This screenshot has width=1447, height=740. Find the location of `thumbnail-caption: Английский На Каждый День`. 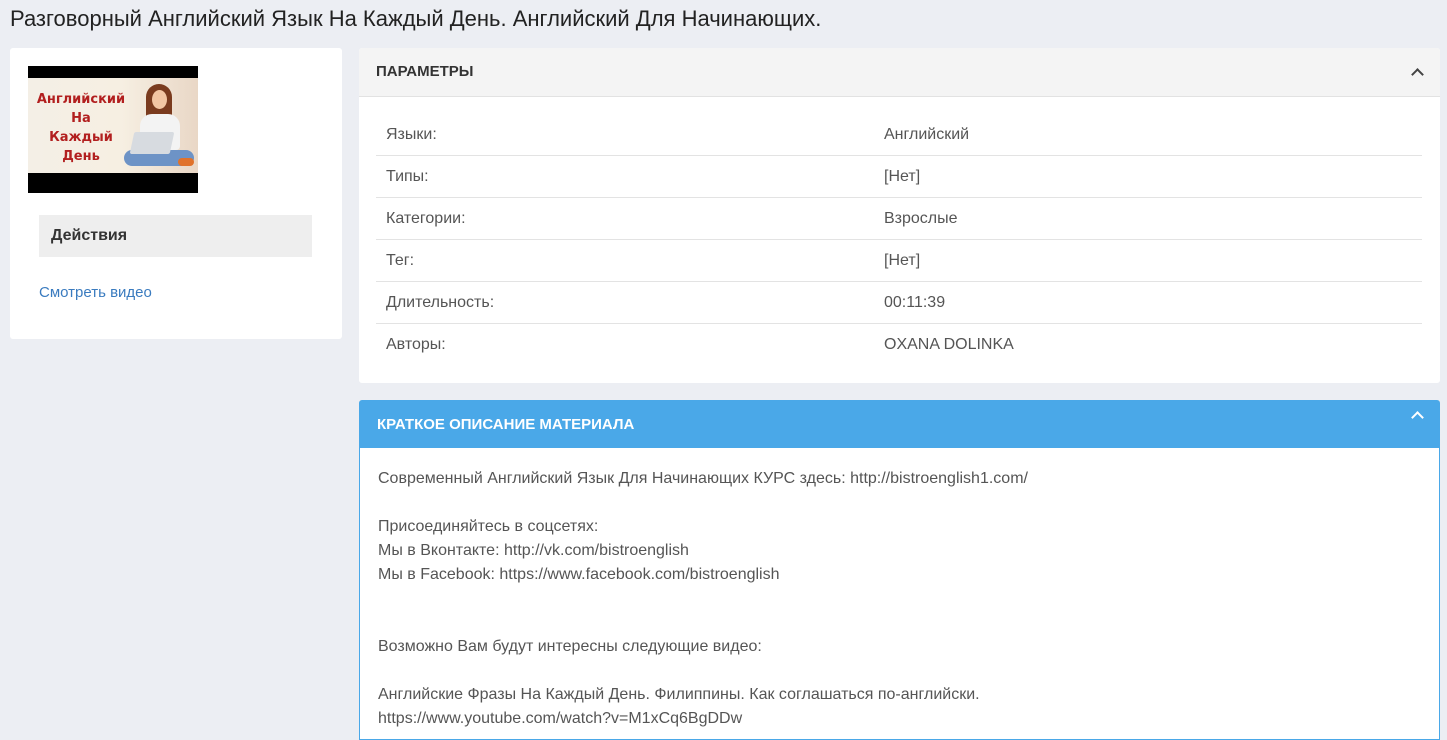

thumbnail-caption: Английский На Каждый День is located at coordinates (81, 128).